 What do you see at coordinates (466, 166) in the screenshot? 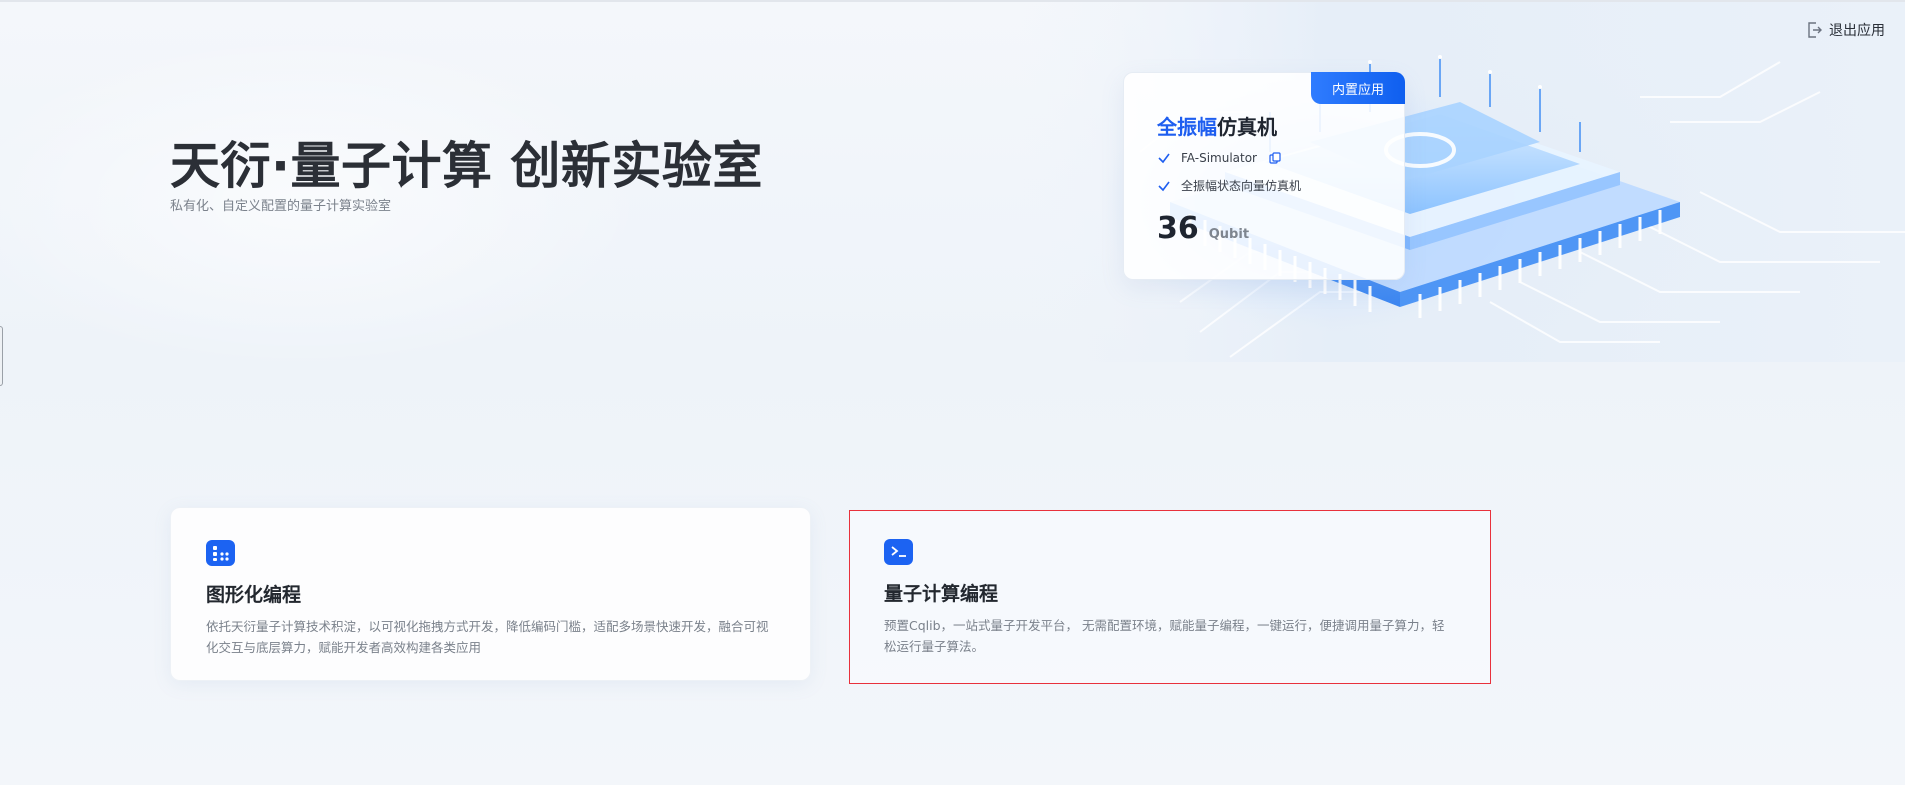
I see `page-title: 天衍·量子计算 创新实验室` at bounding box center [466, 166].